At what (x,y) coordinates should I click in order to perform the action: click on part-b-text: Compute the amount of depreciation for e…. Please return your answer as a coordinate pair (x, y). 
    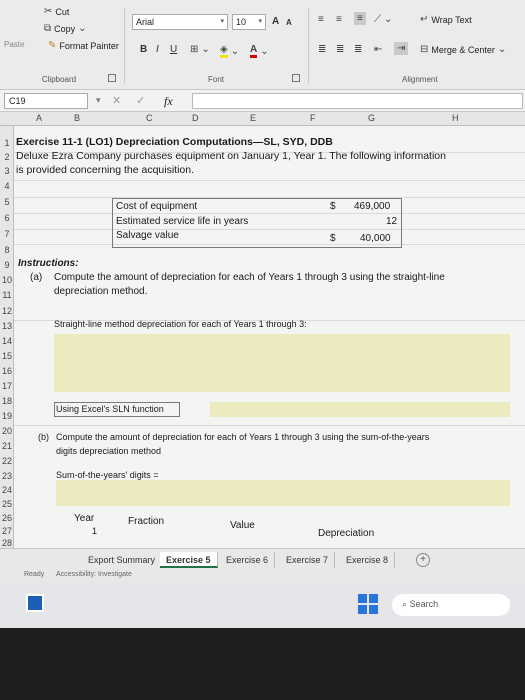
    Looking at the image, I should click on (242, 437).